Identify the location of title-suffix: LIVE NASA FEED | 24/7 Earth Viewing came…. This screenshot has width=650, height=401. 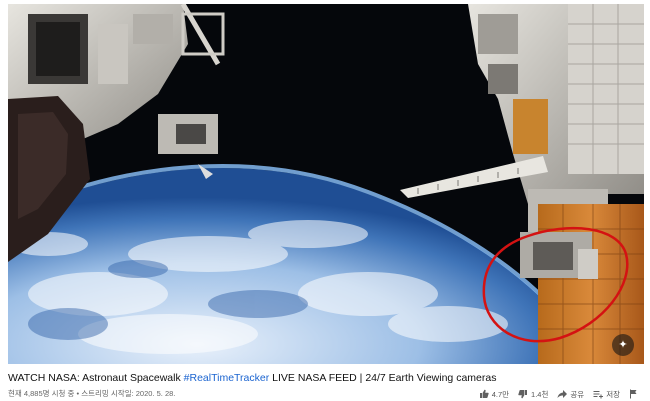
(383, 378).